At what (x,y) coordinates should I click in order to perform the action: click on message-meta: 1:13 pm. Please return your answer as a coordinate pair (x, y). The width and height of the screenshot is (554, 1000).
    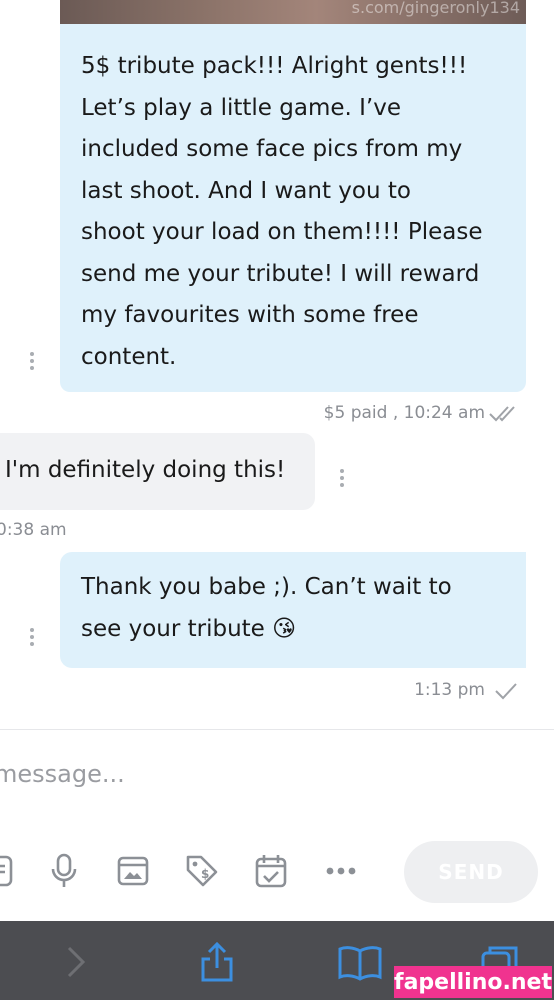
    Looking at the image, I should click on (449, 690).